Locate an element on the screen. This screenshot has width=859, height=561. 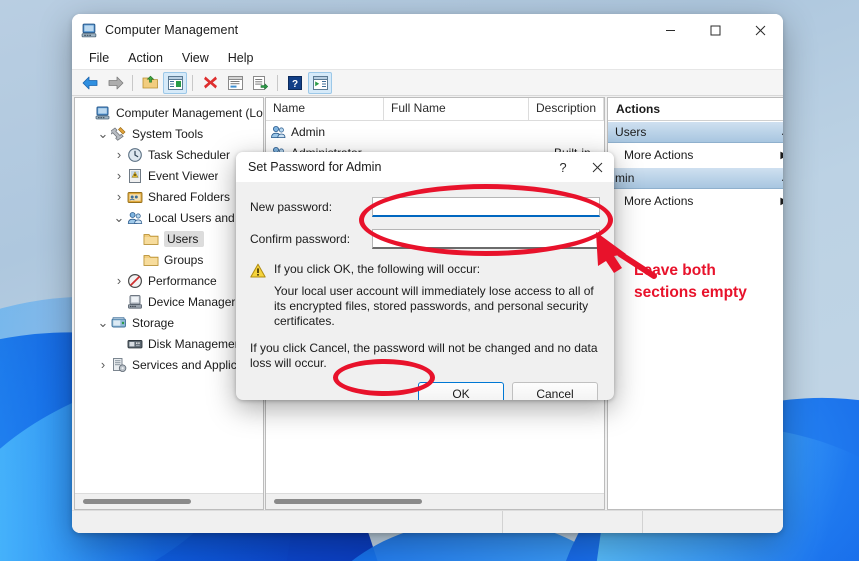
chevron-right-icon: ▶ is located at coordinates (781, 201).